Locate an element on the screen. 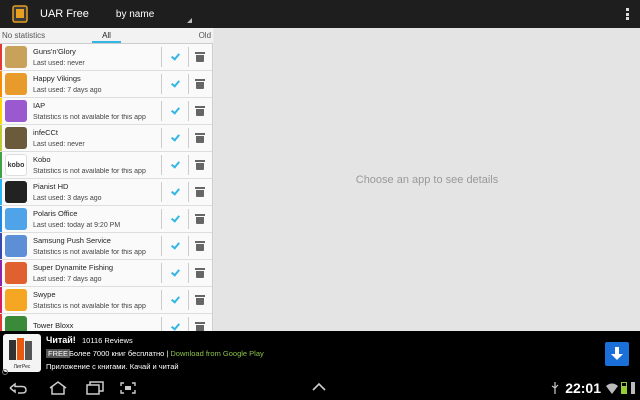  app-status: Last used: 3 days ago is located at coordinates (67, 198).